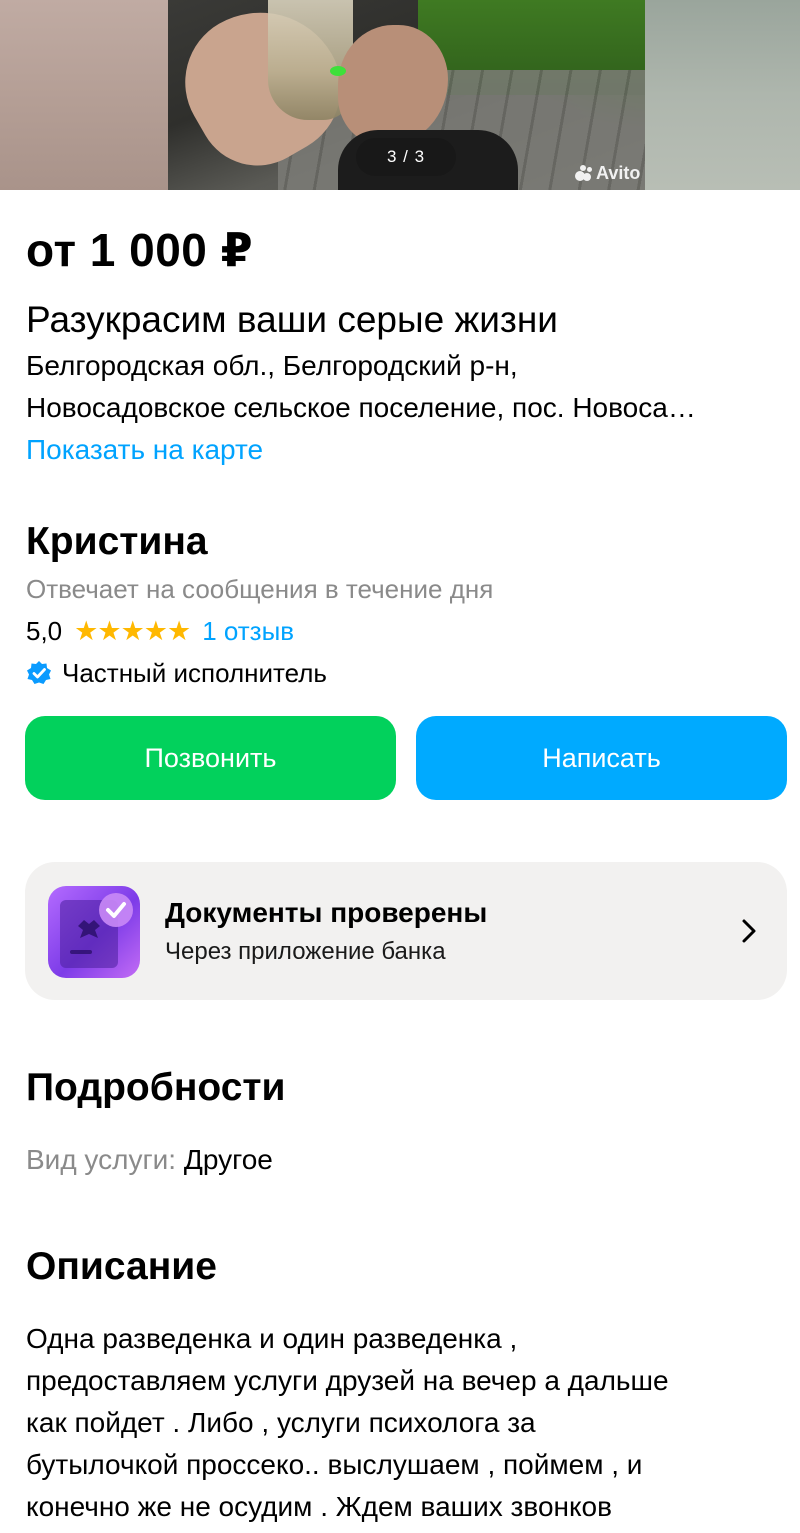  I want to click on seller-name: Кристина, so click(117, 542).